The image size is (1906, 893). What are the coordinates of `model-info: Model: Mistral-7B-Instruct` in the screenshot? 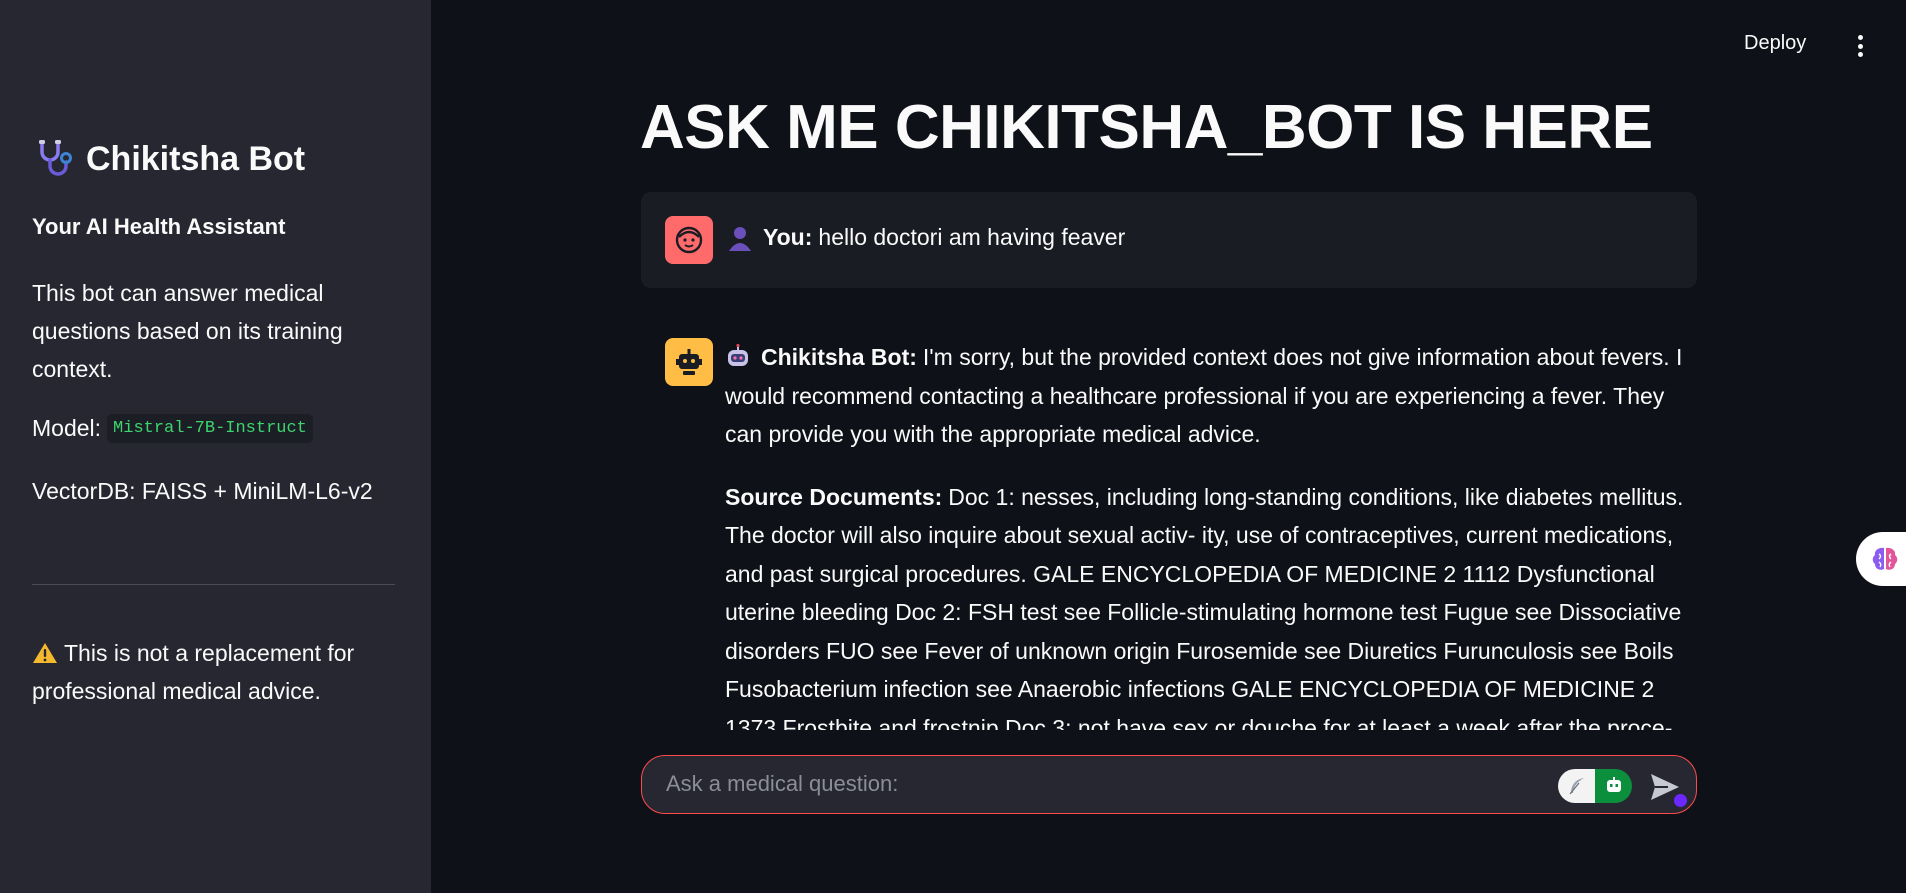 It's located at (172, 428).